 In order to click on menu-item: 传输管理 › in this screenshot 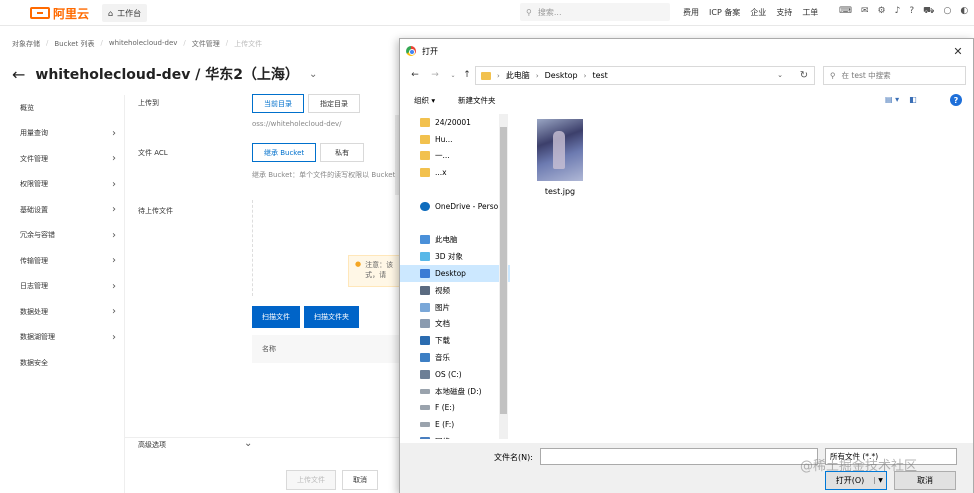, I will do `click(62, 261)`.